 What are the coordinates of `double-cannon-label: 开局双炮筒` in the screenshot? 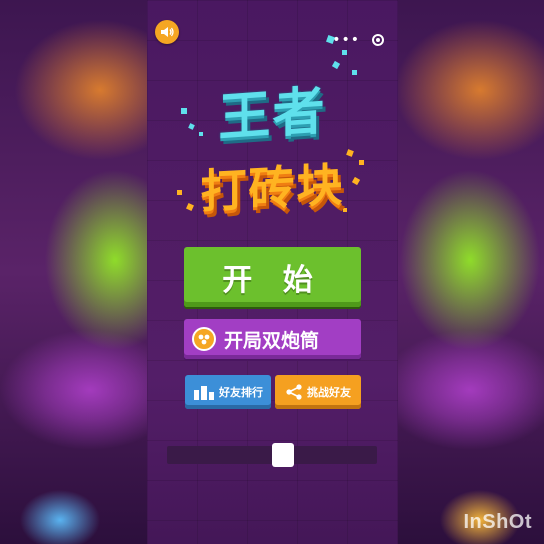 It's located at (272, 340).